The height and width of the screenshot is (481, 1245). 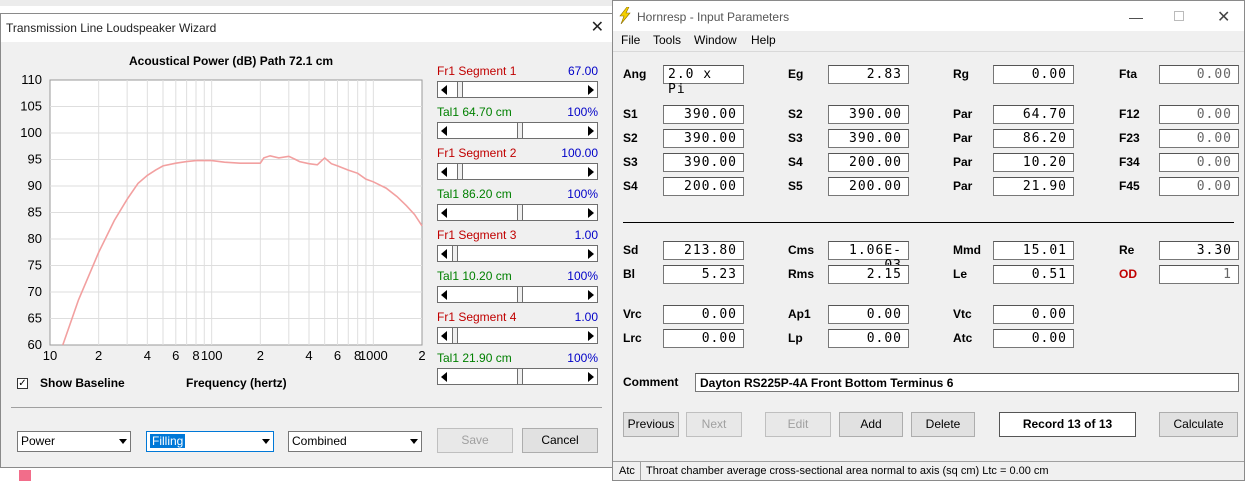 I want to click on param-lrc-label: Lrc, so click(x=632, y=338).